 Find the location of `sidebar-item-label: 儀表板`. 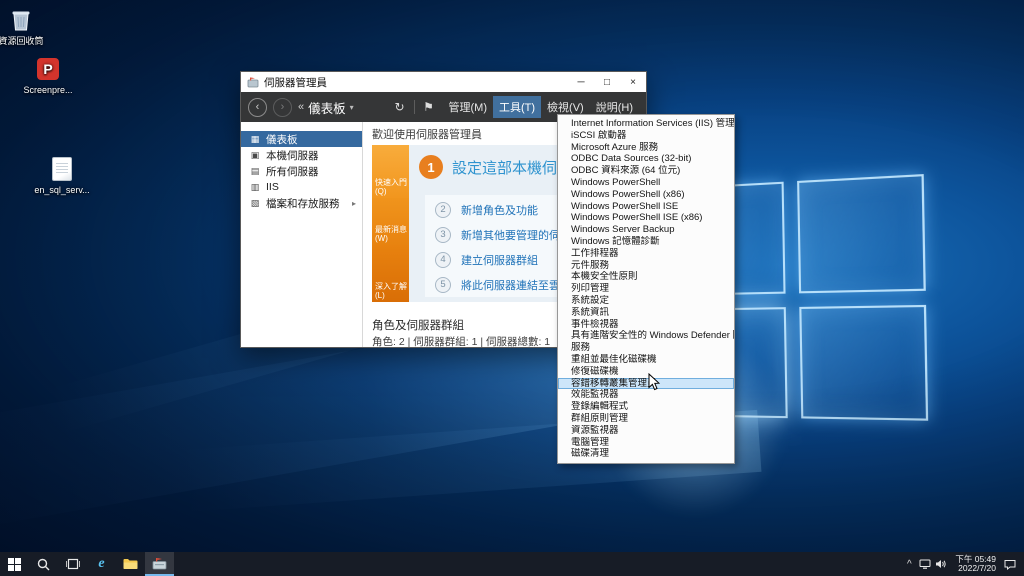

sidebar-item-label: 儀表板 is located at coordinates (282, 139).